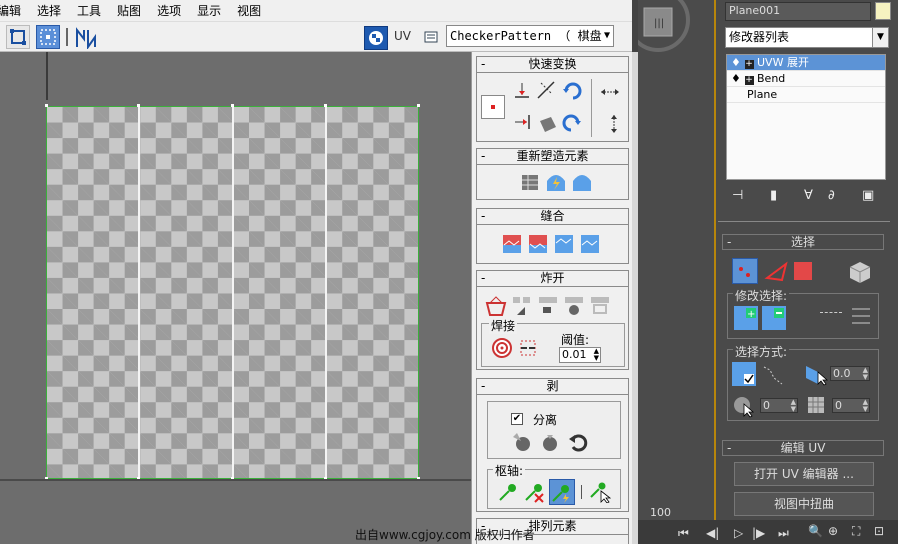 Image resolution: width=898 pixels, height=544 pixels. What do you see at coordinates (169, 11) in the screenshot?
I see `menu-options: 选项` at bounding box center [169, 11].